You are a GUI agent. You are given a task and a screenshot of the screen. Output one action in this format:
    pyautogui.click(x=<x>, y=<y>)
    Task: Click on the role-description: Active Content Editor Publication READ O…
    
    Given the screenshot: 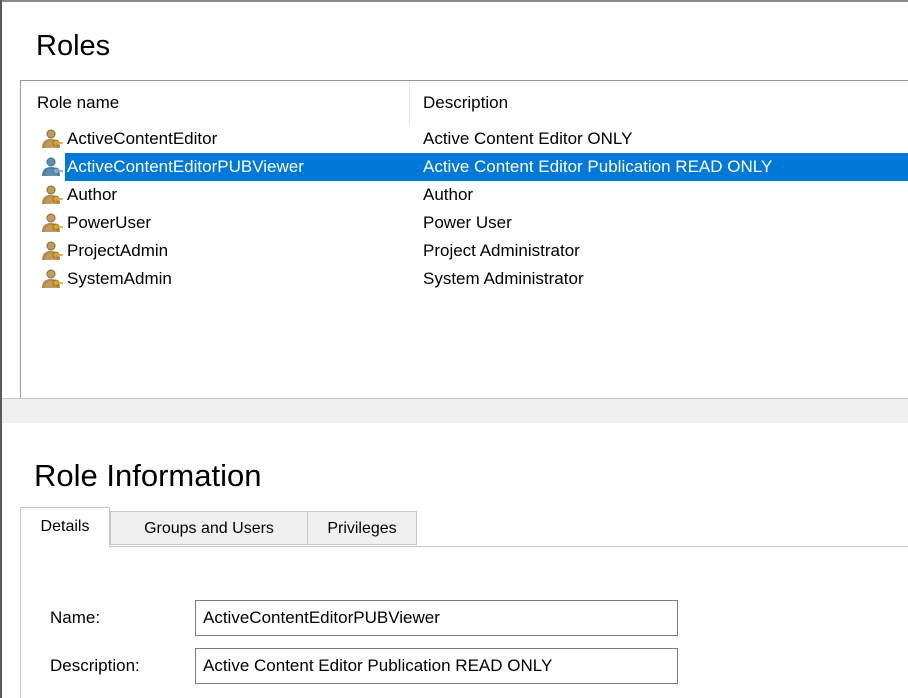 What is the action you would take?
    pyautogui.click(x=598, y=166)
    